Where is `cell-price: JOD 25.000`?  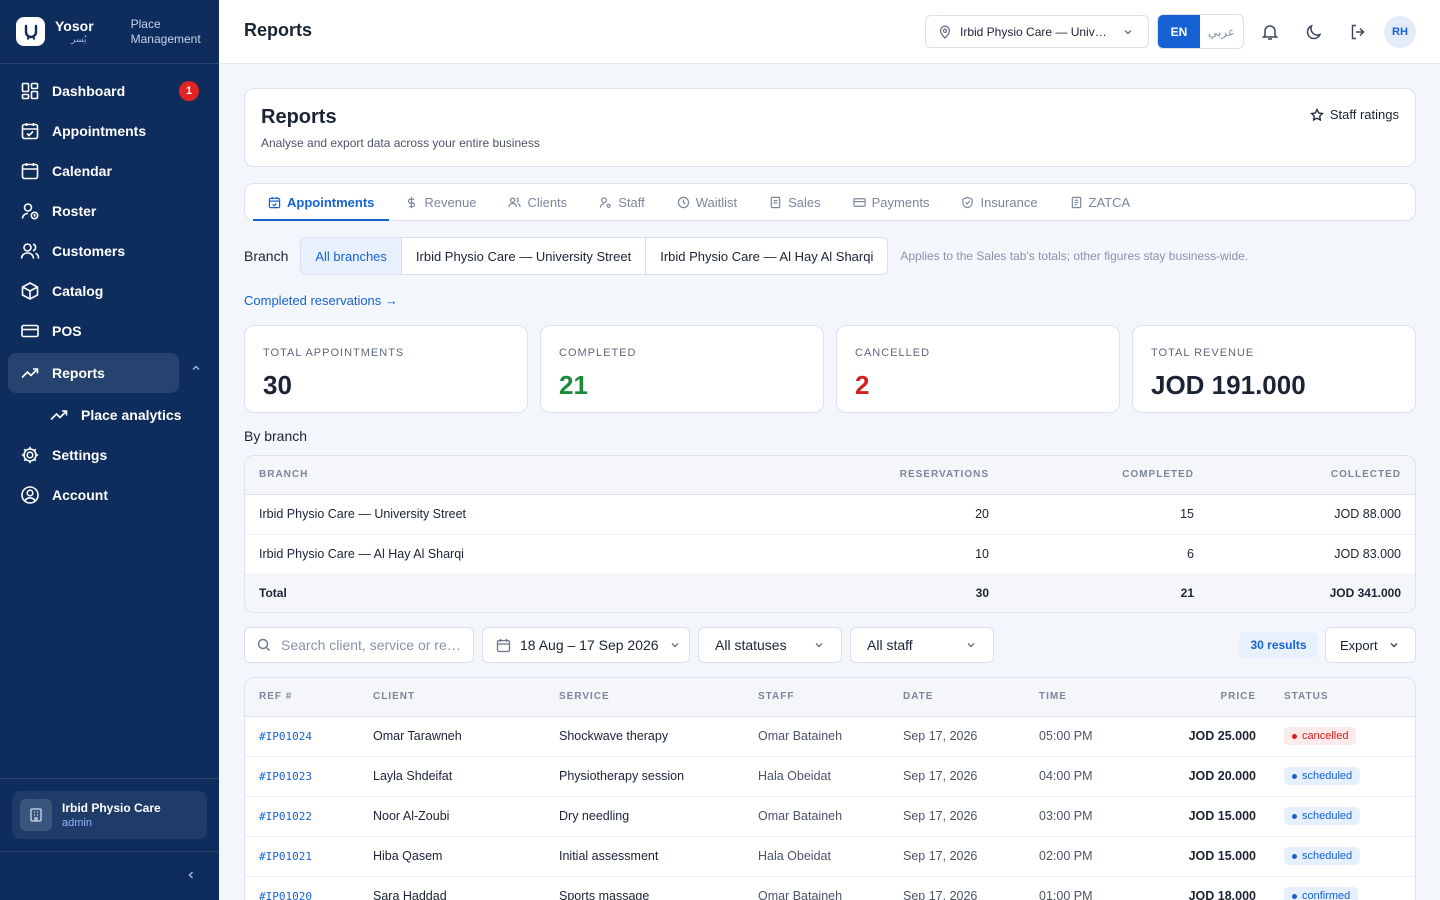
cell-price: JOD 25.000 is located at coordinates (1197, 736).